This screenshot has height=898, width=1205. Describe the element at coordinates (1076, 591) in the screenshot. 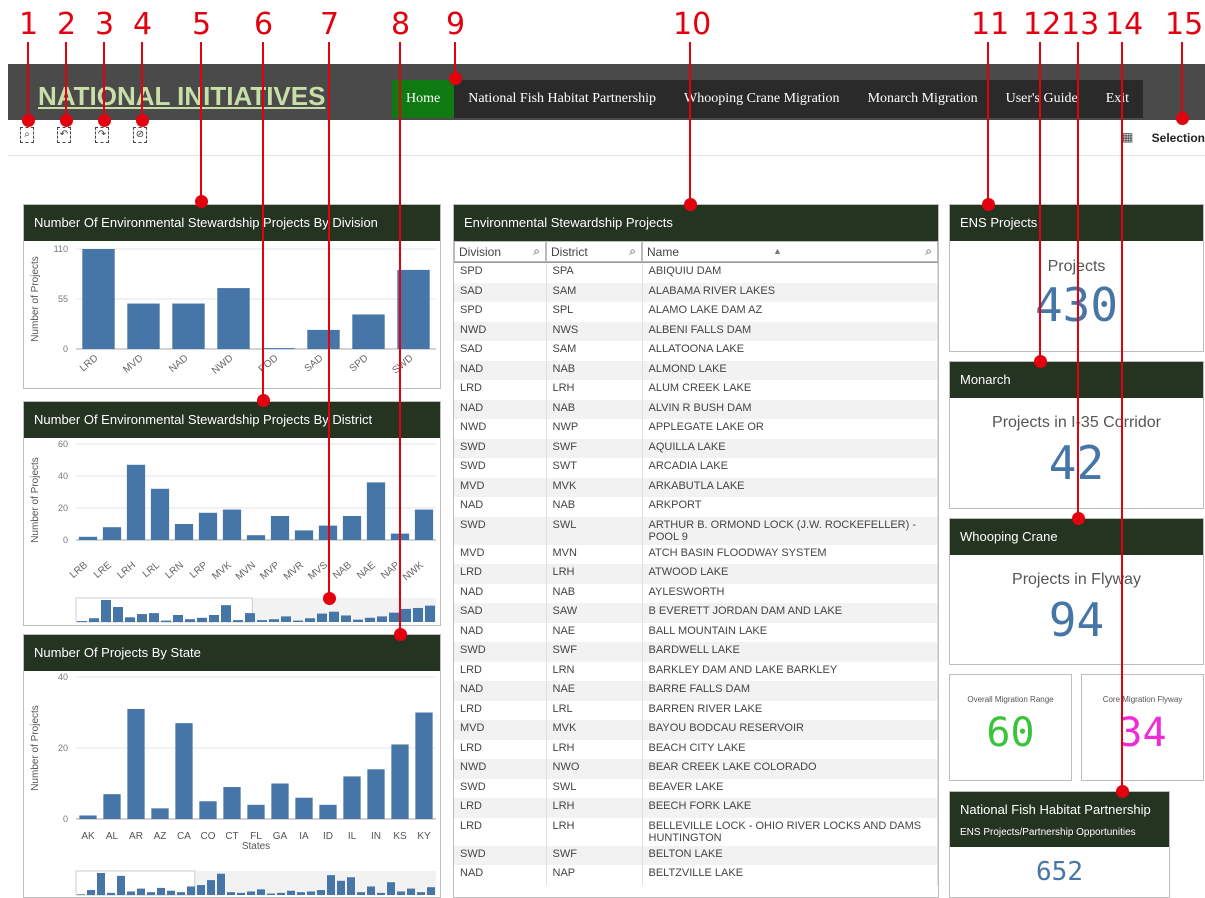

I see `kpi-crane-panel: Whooping Crane Projects in Flyway 94` at that location.